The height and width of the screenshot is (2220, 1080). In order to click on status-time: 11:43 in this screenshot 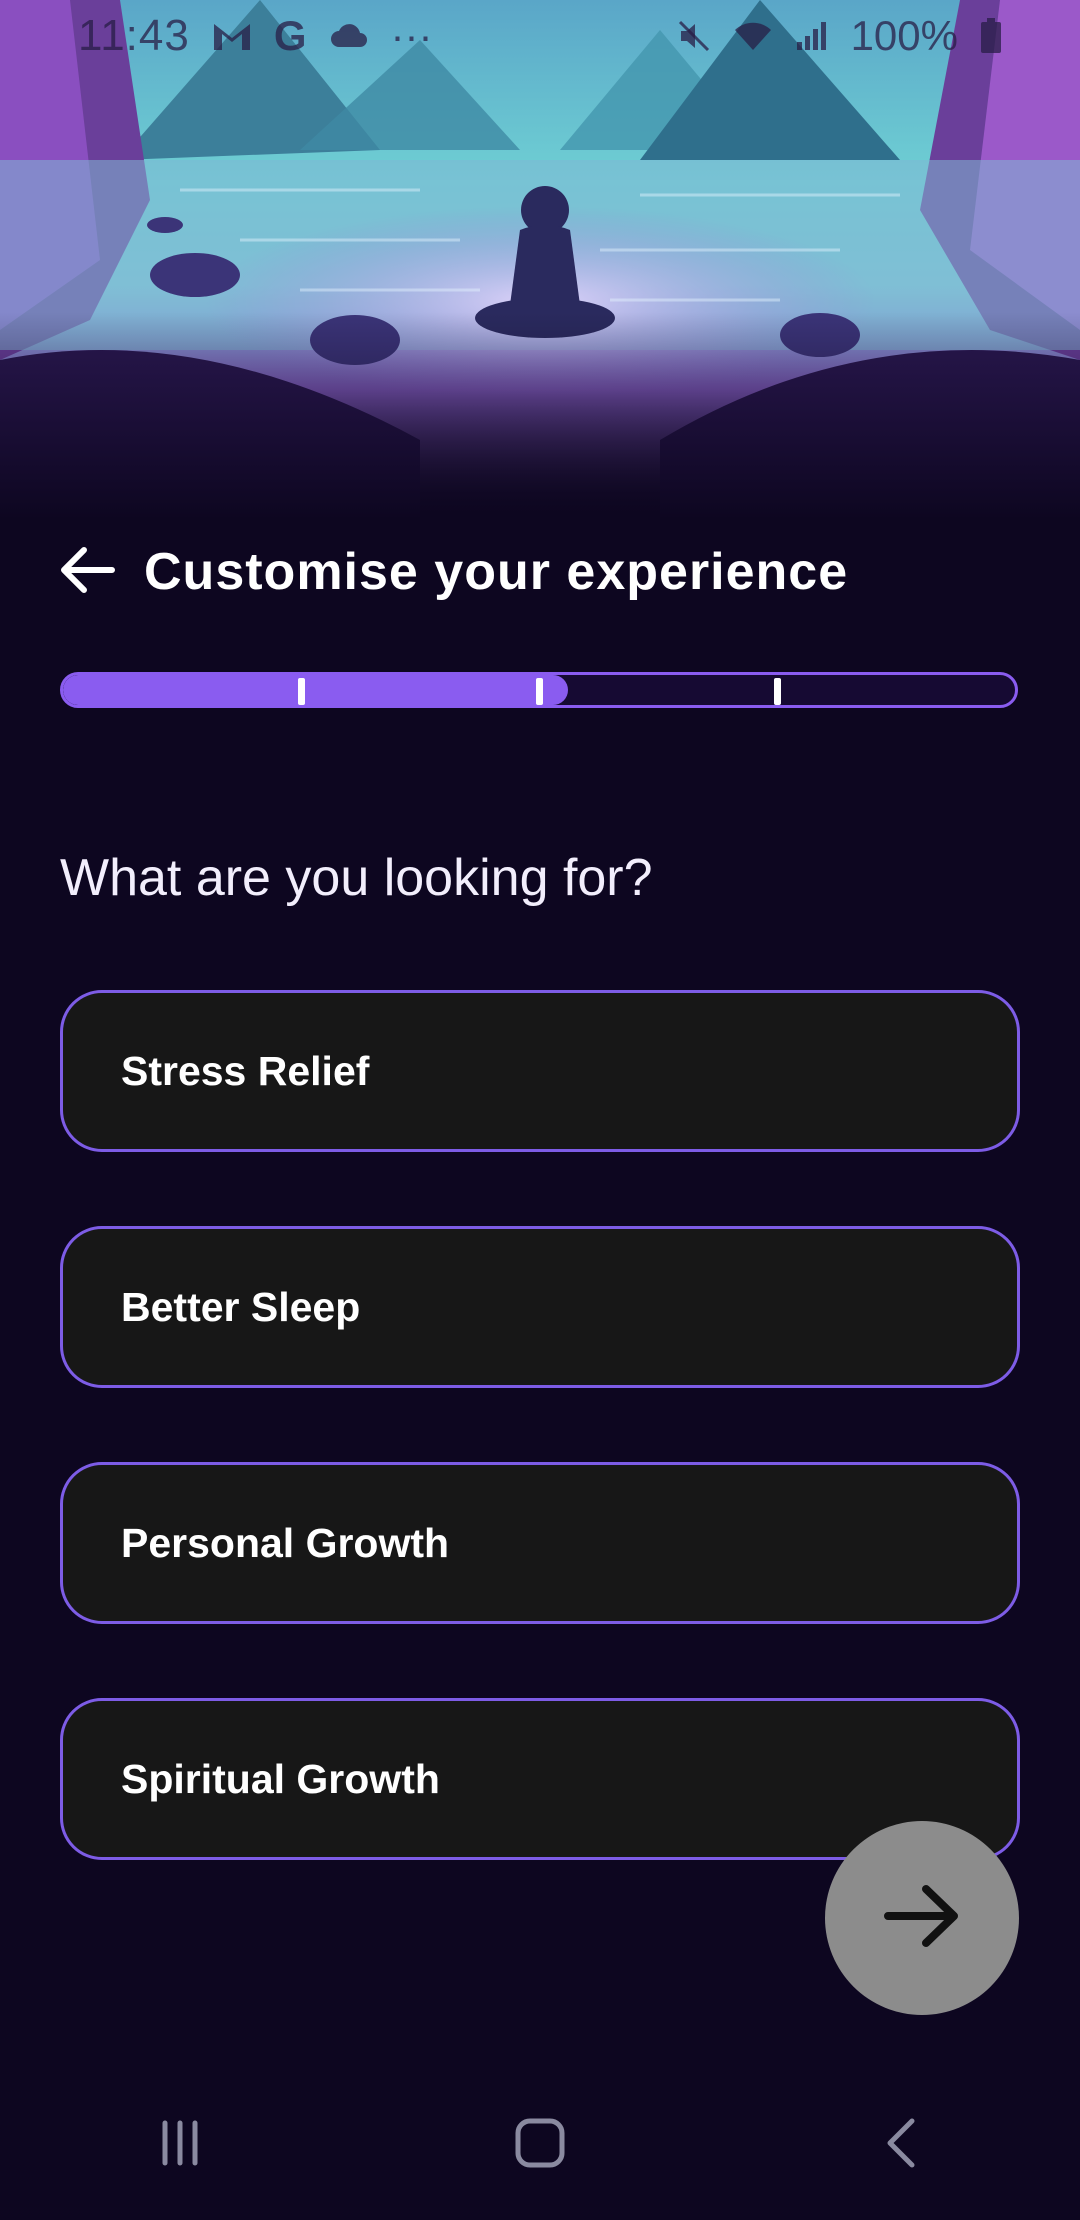, I will do `click(134, 35)`.